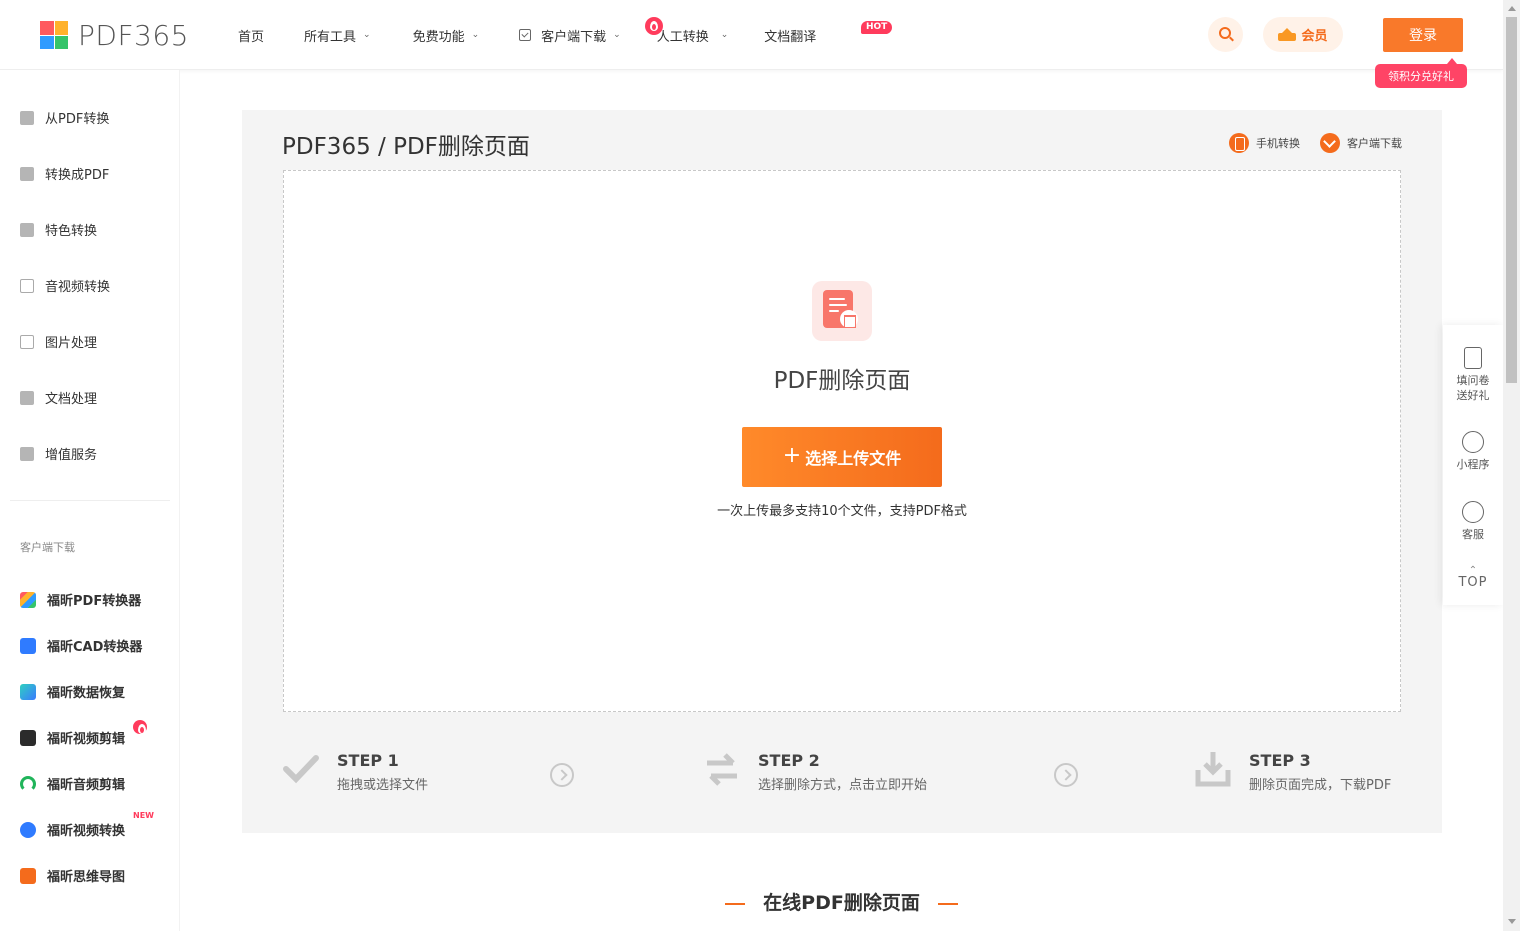  Describe the element at coordinates (574, 37) in the screenshot. I see `nav-client-download-label: 客户端下载` at that location.